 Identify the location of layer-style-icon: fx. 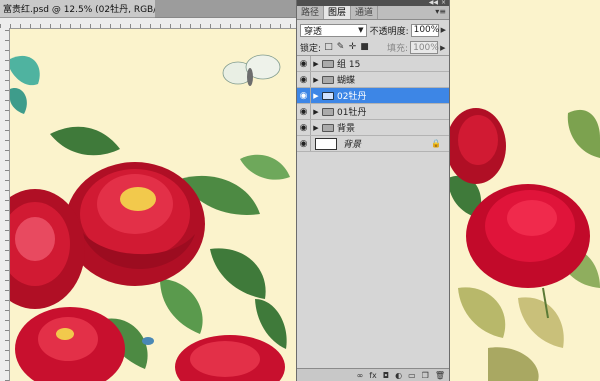
(373, 375).